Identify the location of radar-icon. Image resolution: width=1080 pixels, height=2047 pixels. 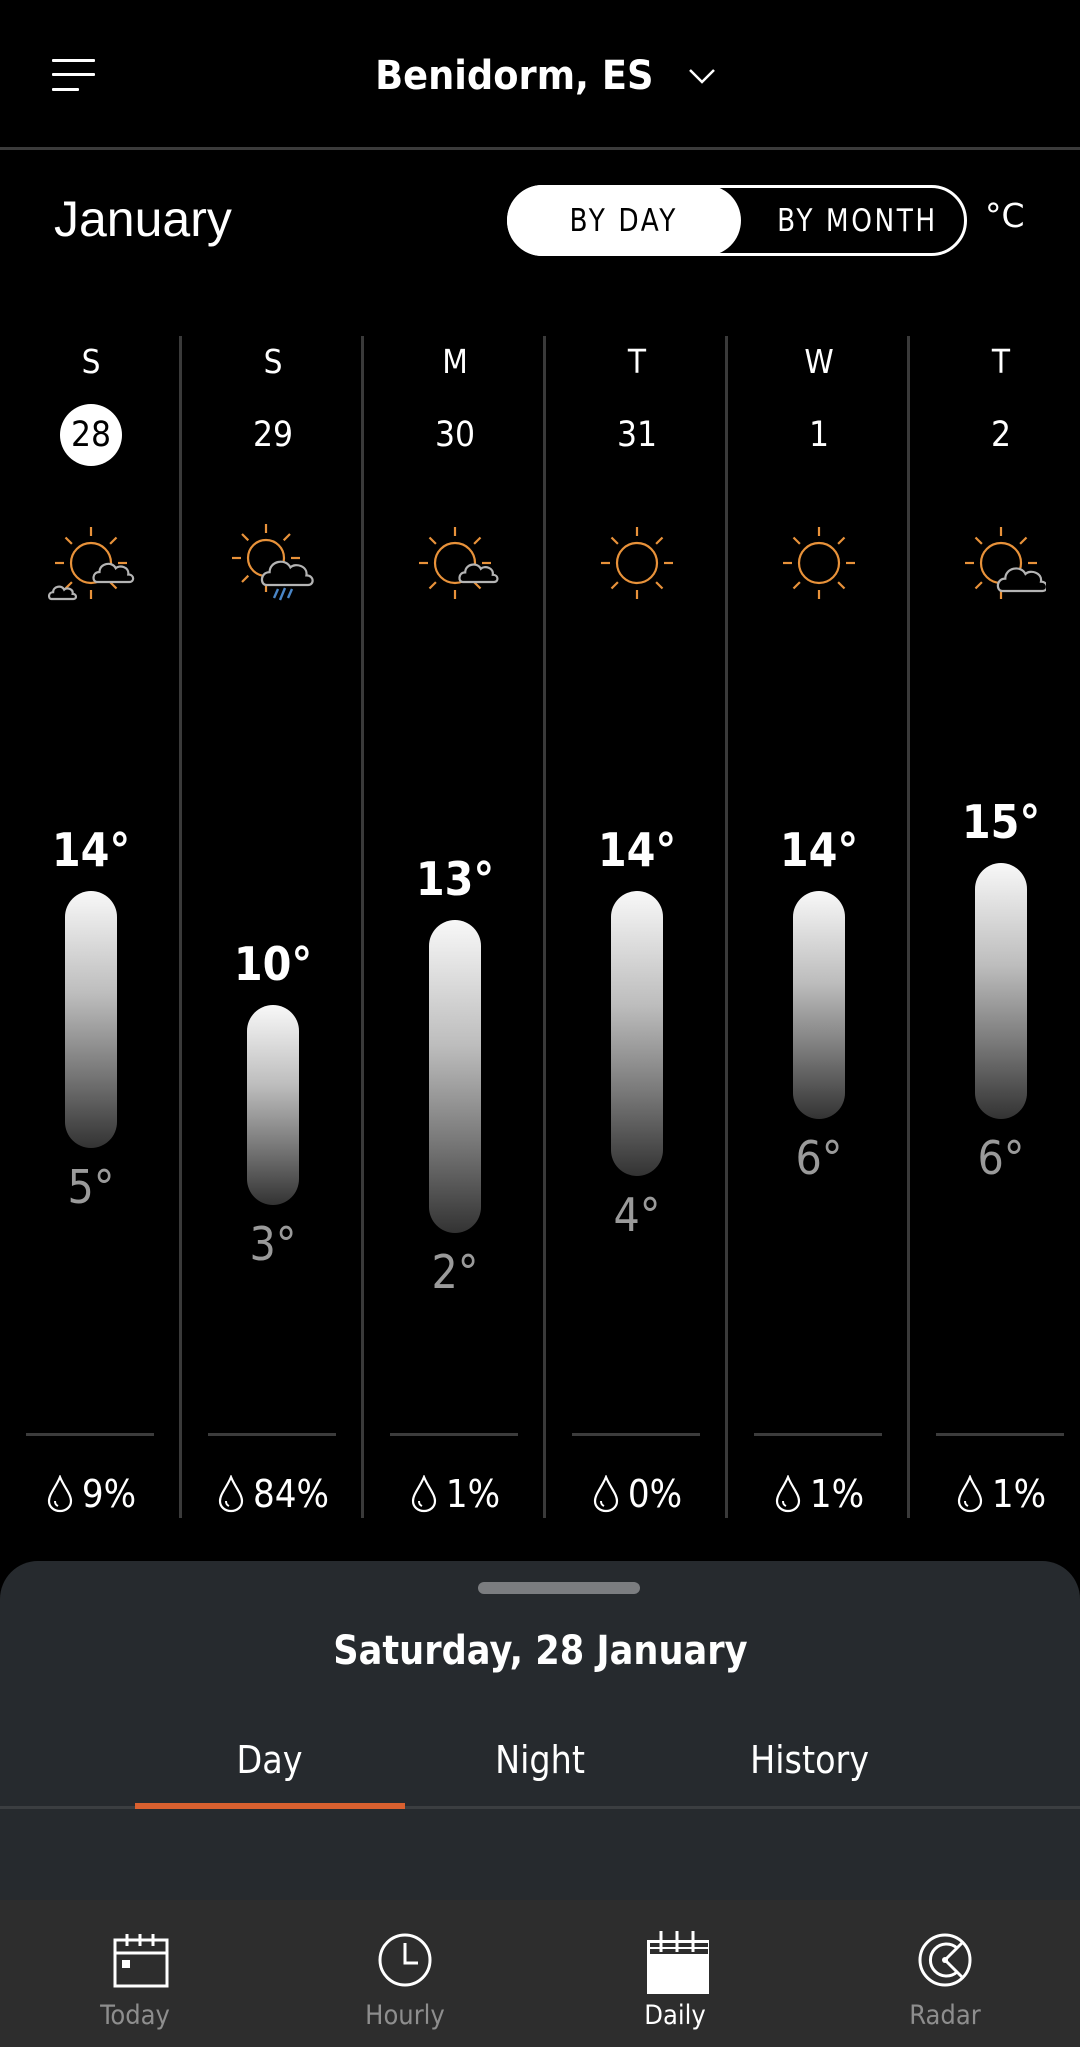
(945, 1960).